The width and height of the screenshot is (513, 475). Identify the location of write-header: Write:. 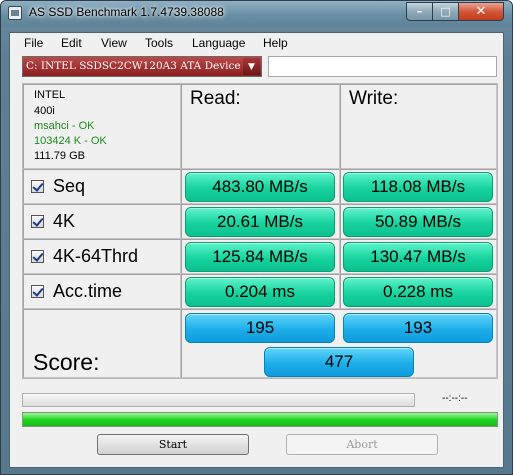
(374, 98).